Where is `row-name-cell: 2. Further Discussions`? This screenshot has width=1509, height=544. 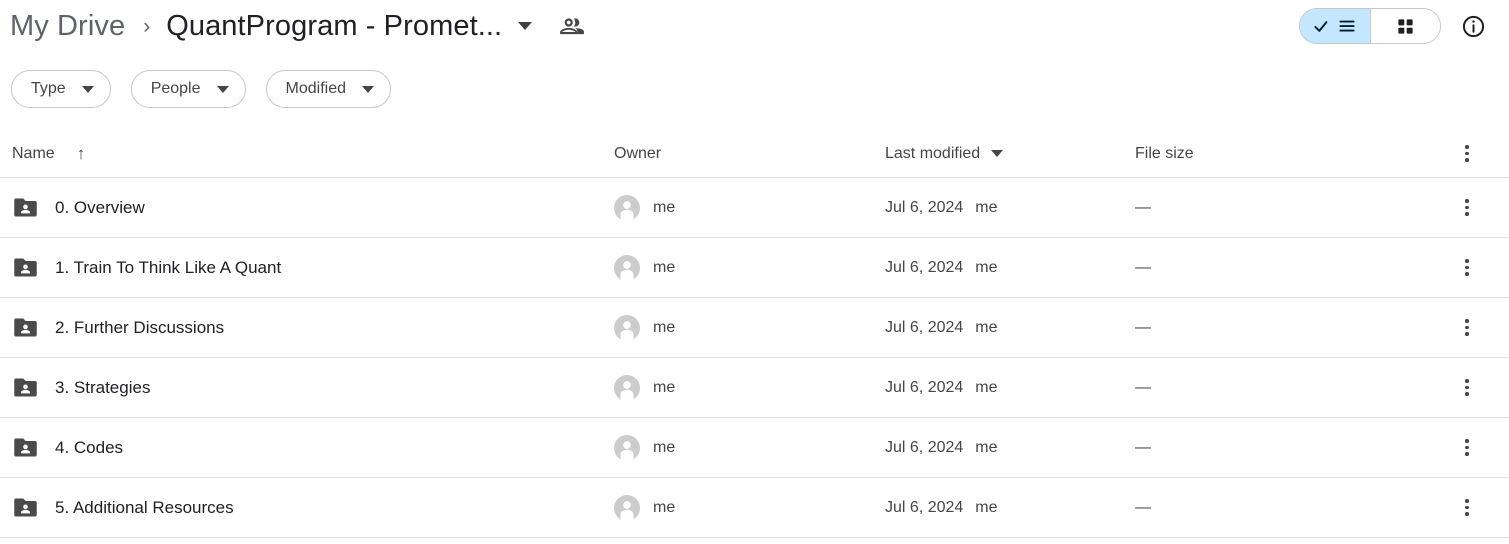
row-name-cell: 2. Further Discussions is located at coordinates (313, 327).